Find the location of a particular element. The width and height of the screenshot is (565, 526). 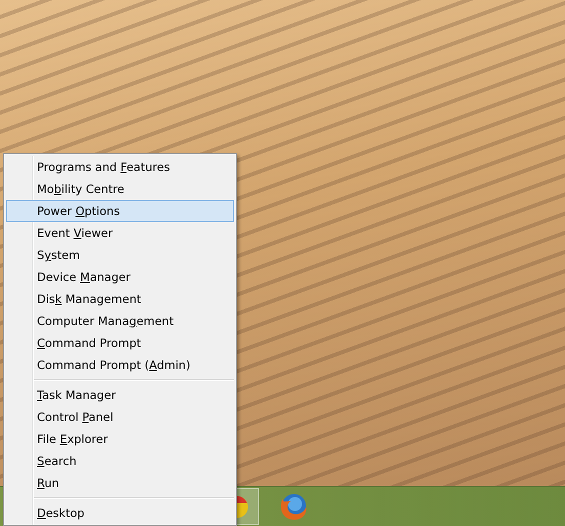

menu-item: Command Prompt is located at coordinates (120, 343).